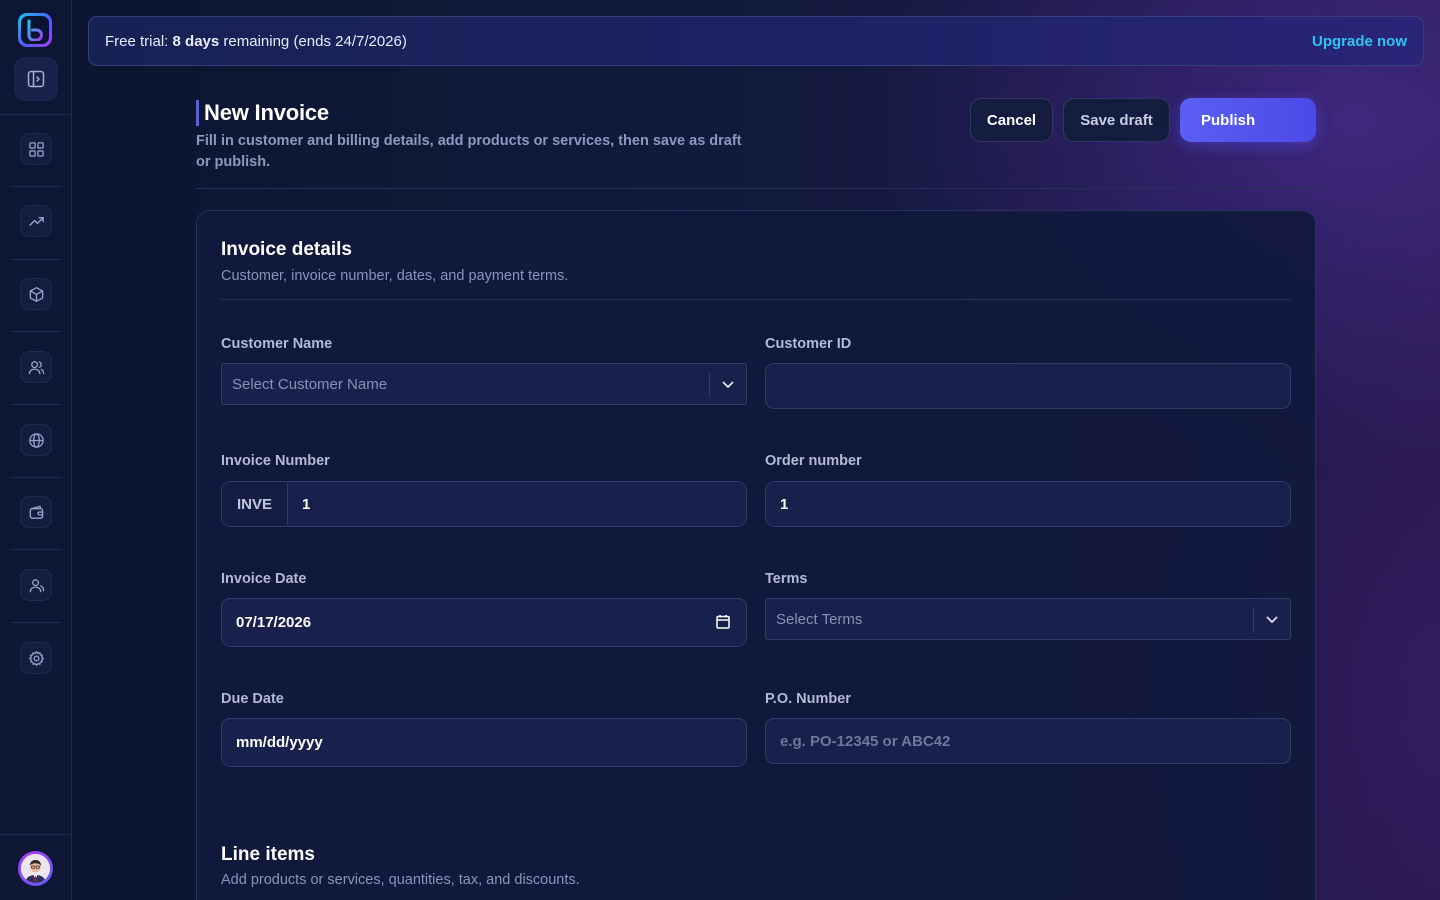 The image size is (1440, 900). Describe the element at coordinates (137, 41) in the screenshot. I see `trial-prefix: Free trial:` at that location.